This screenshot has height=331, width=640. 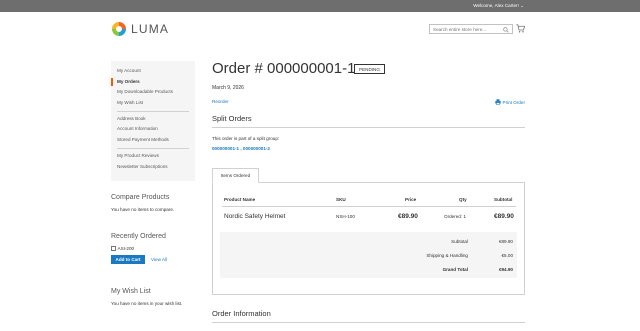 What do you see at coordinates (140, 197) in the screenshot?
I see `compare-title: Compare Products` at bounding box center [140, 197].